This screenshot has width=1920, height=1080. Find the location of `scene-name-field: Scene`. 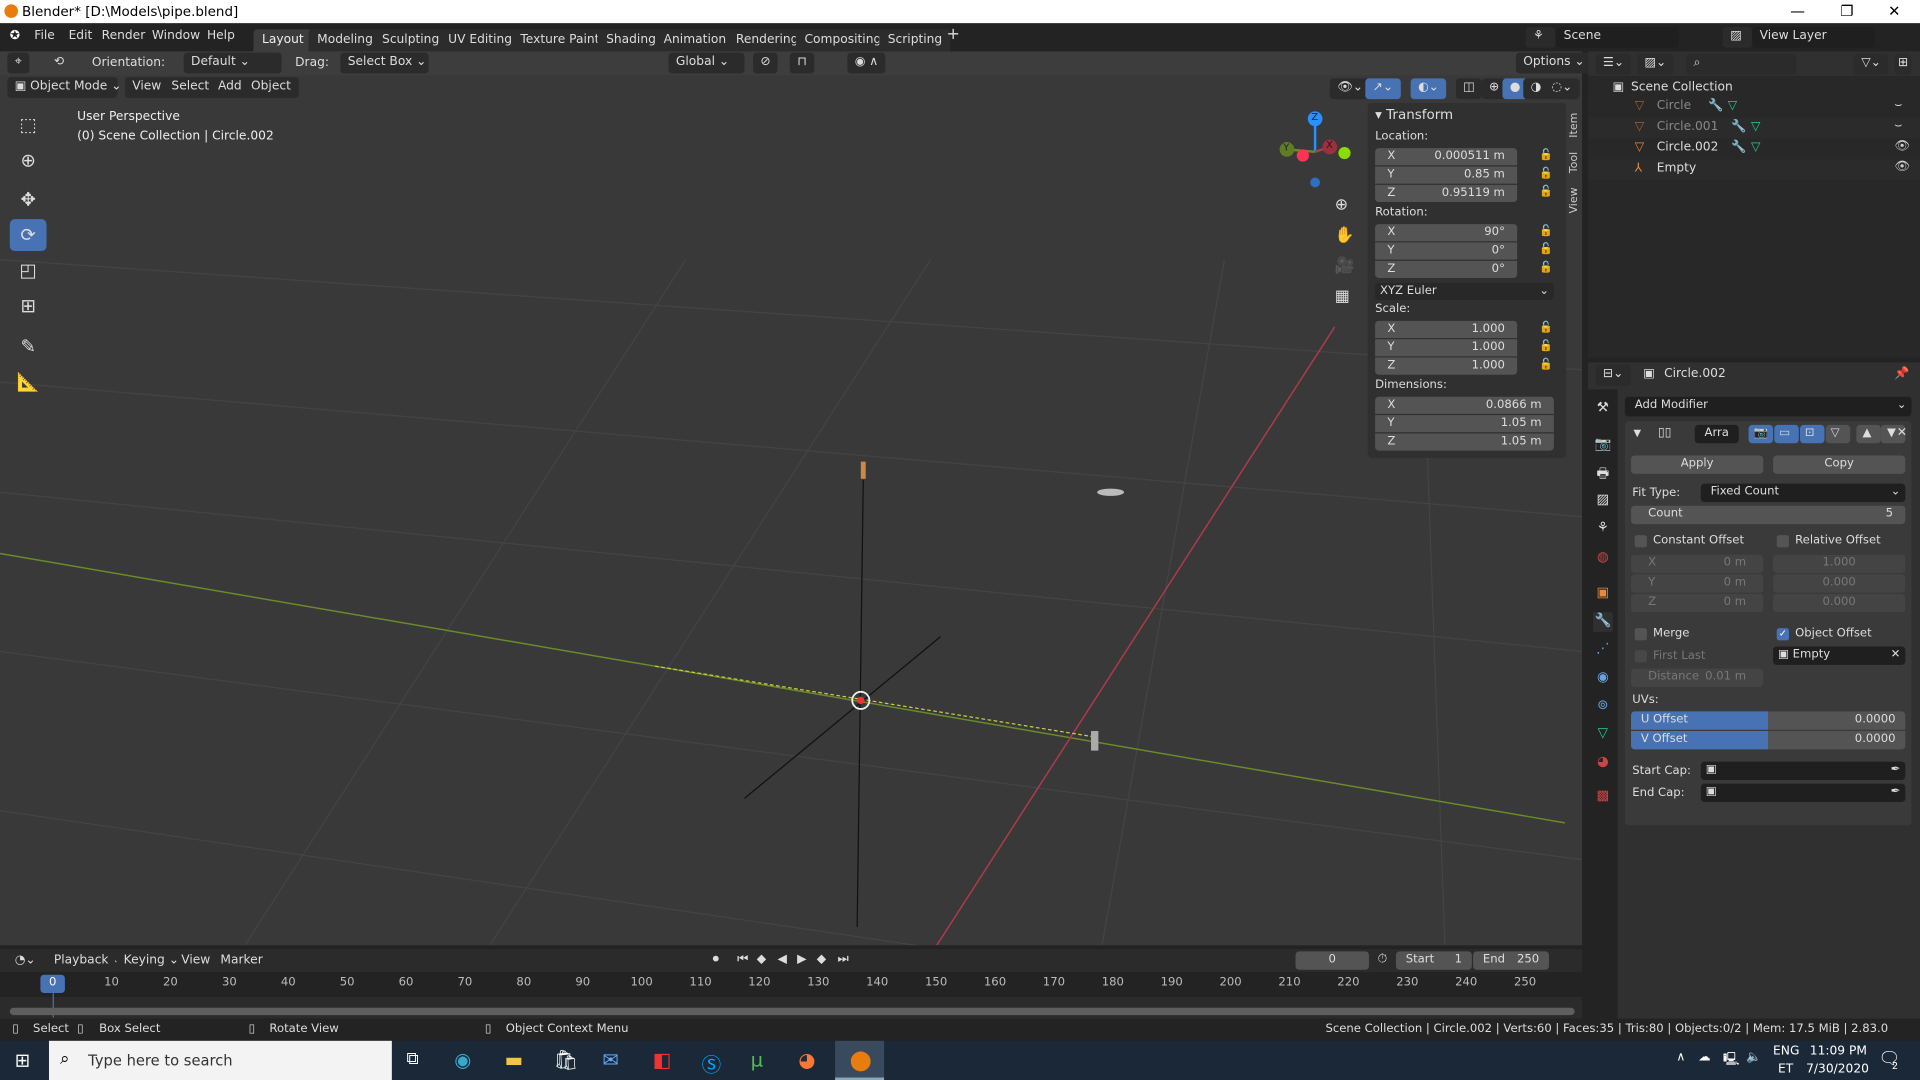

scene-name-field: Scene is located at coordinates (1617, 37).